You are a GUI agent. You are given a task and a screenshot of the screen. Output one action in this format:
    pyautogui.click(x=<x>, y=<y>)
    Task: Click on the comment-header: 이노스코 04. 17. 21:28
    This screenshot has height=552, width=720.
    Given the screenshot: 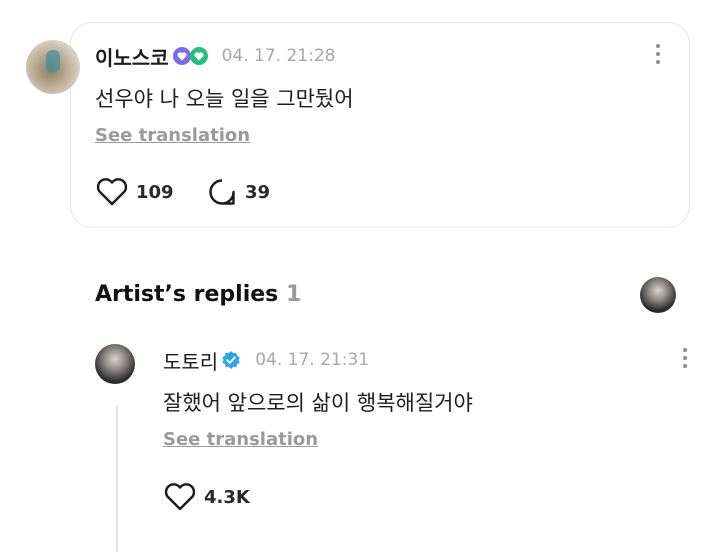 What is the action you would take?
    pyautogui.click(x=215, y=56)
    